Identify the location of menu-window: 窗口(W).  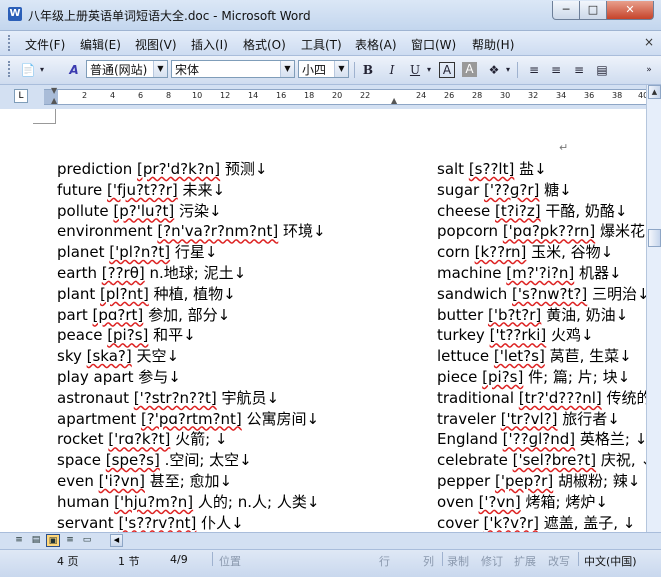
(433, 44).